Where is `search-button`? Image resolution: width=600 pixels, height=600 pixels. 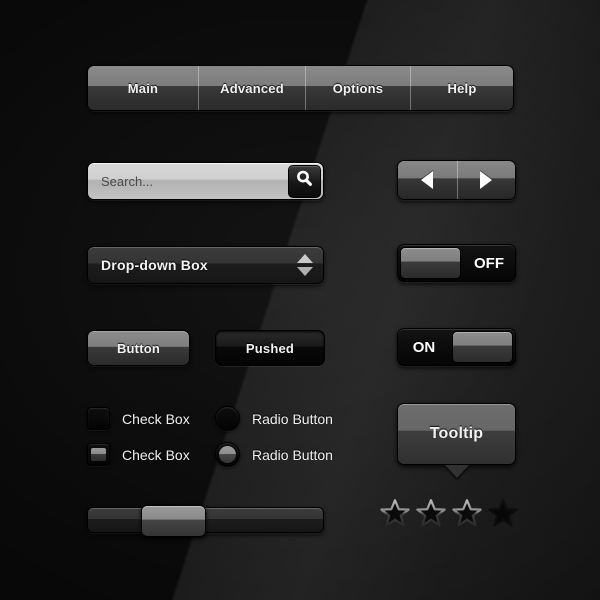 search-button is located at coordinates (304, 181).